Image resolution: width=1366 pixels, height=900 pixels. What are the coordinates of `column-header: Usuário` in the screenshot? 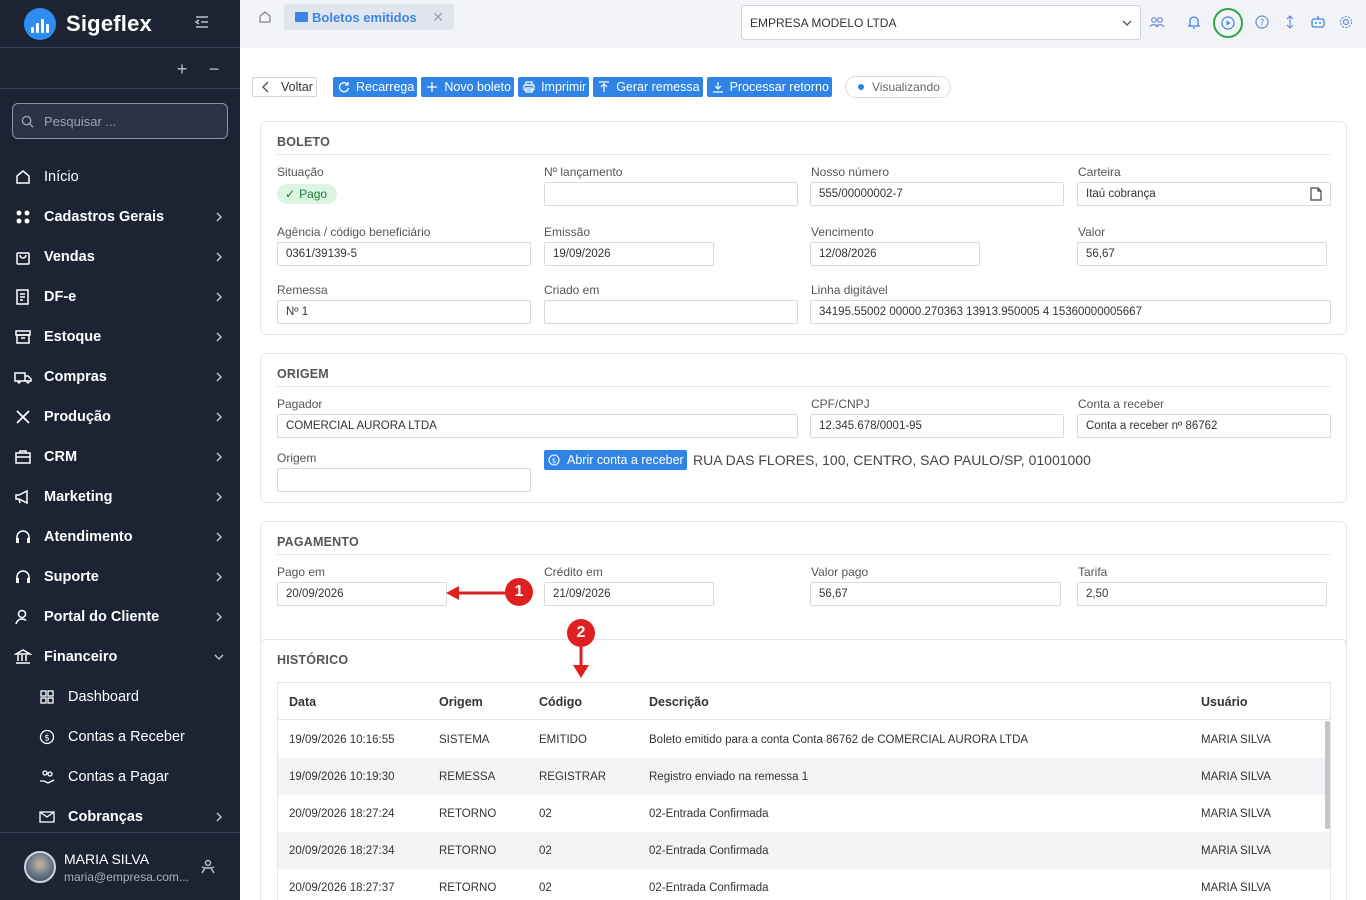 It's located at (1224, 702).